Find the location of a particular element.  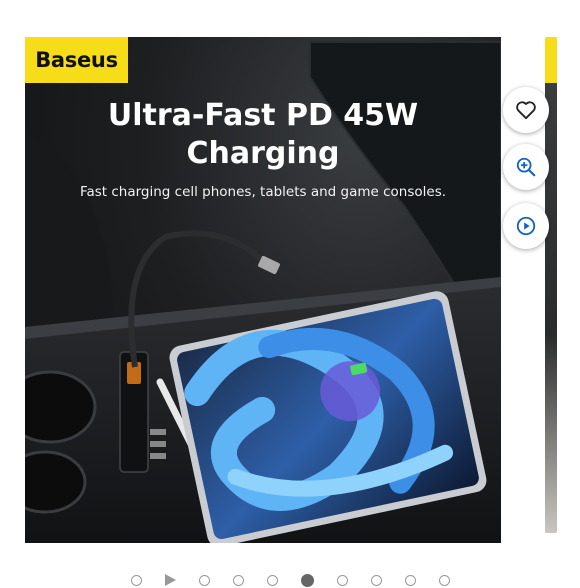

carousel-dot-active is located at coordinates (307, 580).